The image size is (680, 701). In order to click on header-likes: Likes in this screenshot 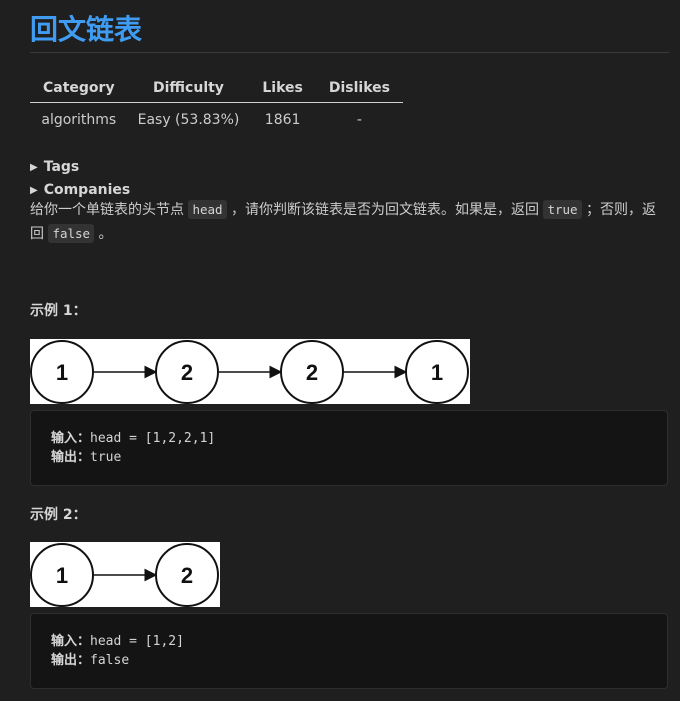, I will do `click(282, 89)`.